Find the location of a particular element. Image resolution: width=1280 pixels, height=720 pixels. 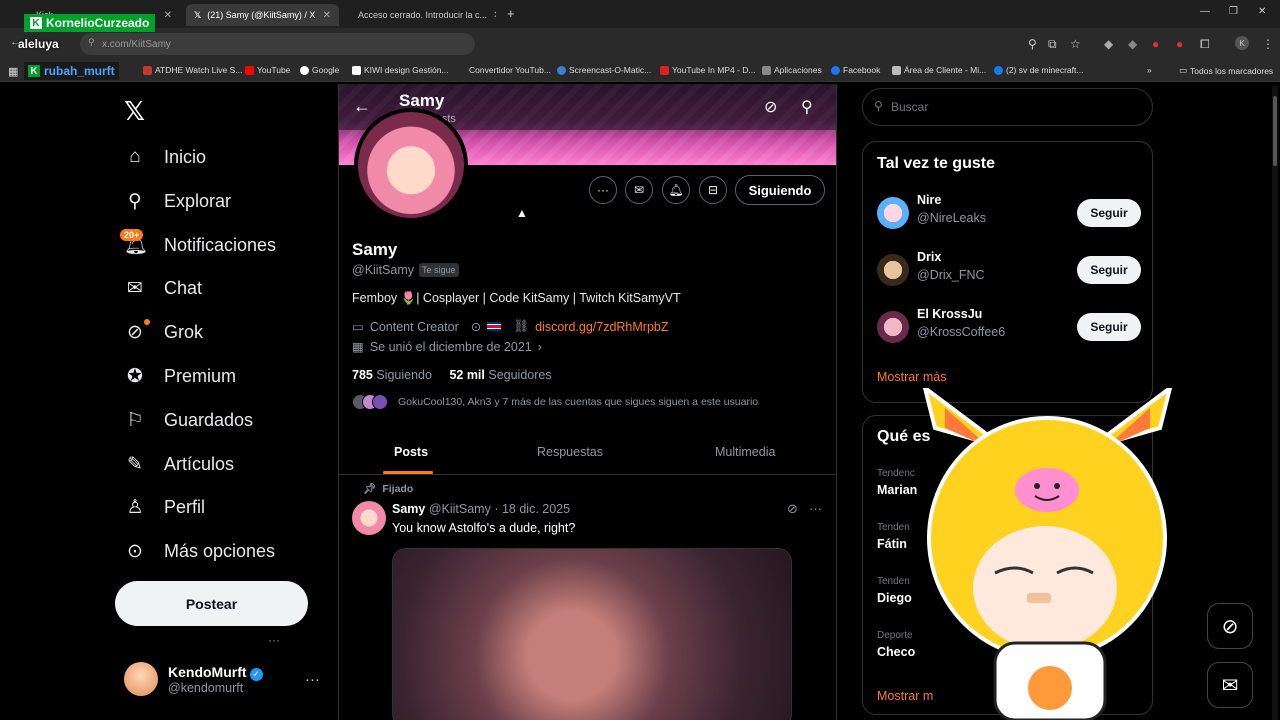

nav-item-perfil: ♙ Perfil is located at coordinates (164, 507).